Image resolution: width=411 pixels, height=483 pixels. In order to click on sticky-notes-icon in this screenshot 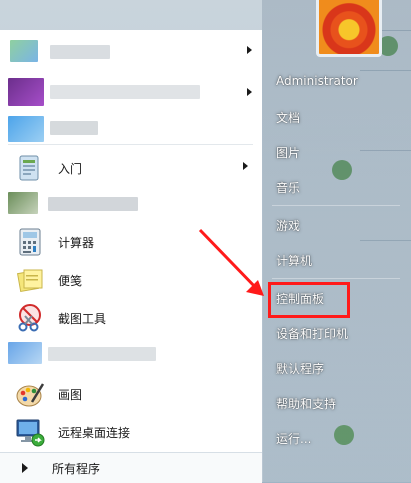, I will do `click(30, 280)`.